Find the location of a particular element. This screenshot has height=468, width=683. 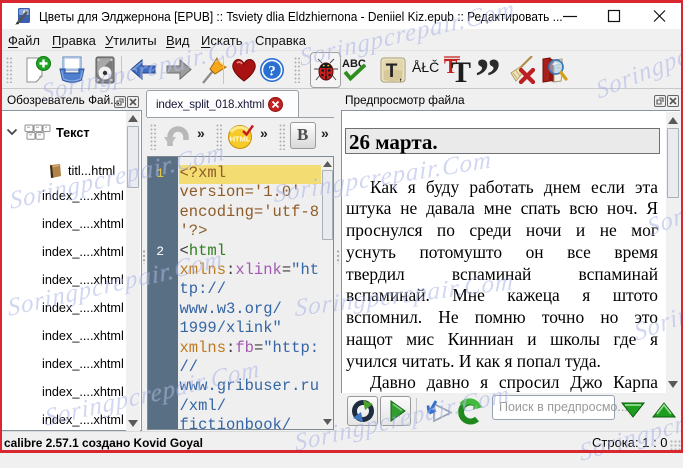

svg-text: HTML is located at coordinates (240, 139).